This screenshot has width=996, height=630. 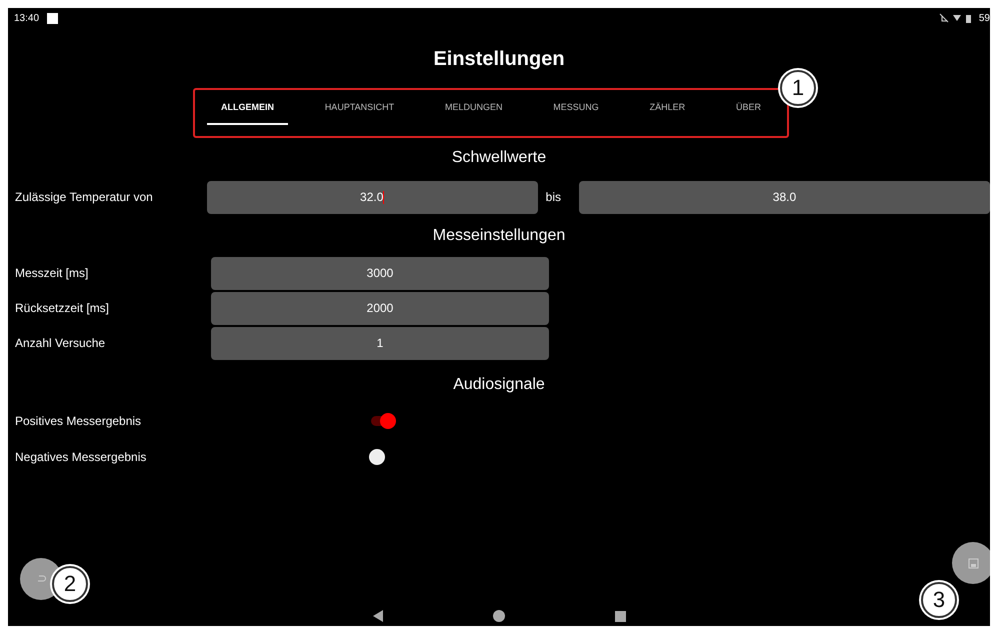 I want to click on back-icon, so click(x=377, y=616).